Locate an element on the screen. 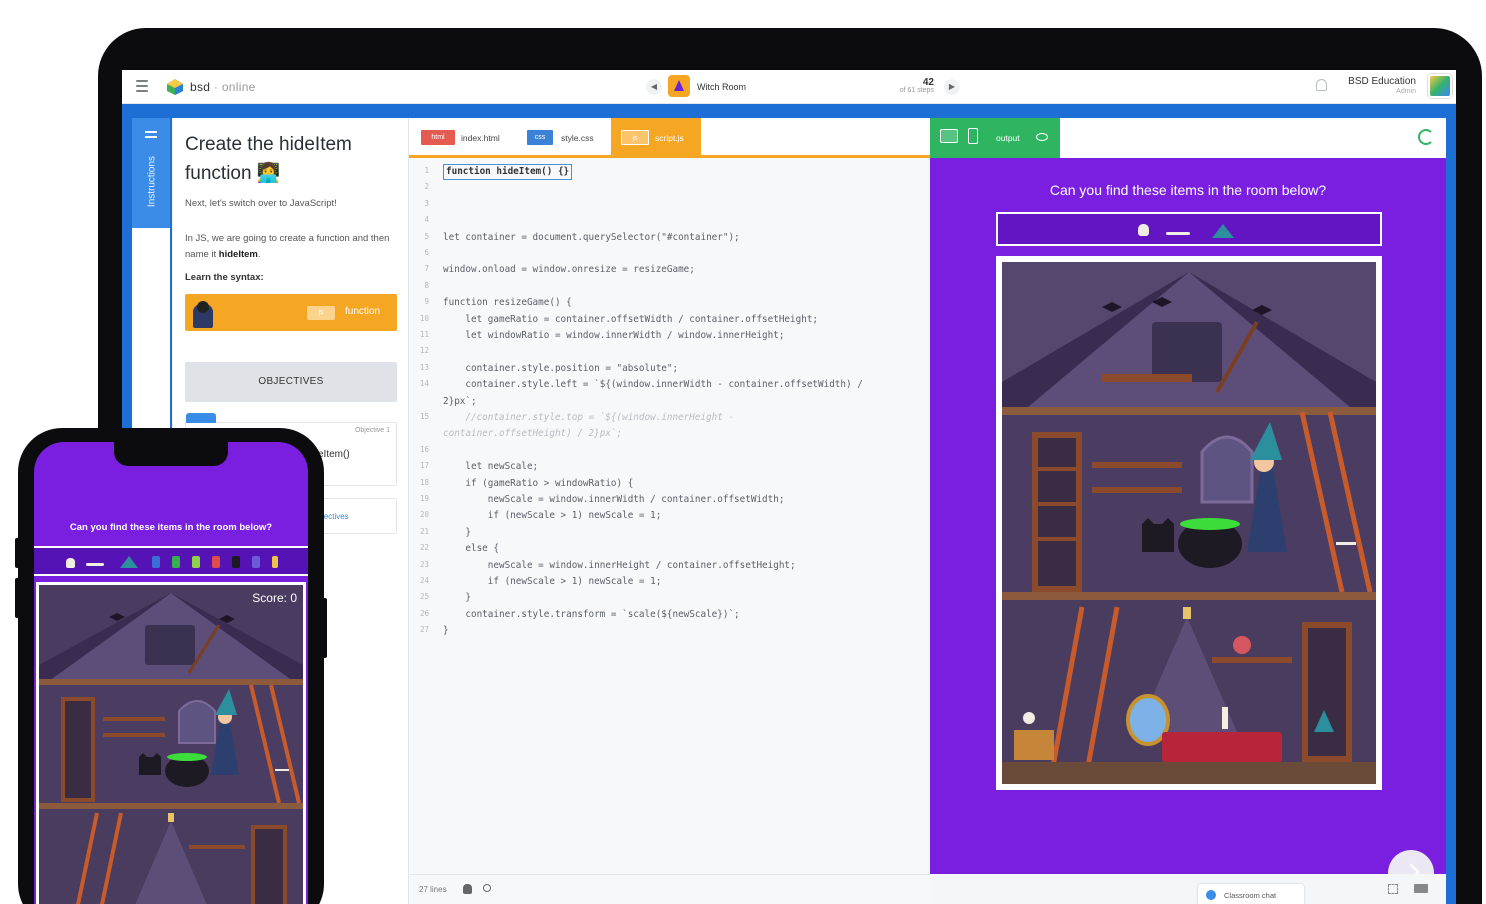 The image size is (1486, 904). tab-script-js: js script.js is located at coordinates (656, 136).